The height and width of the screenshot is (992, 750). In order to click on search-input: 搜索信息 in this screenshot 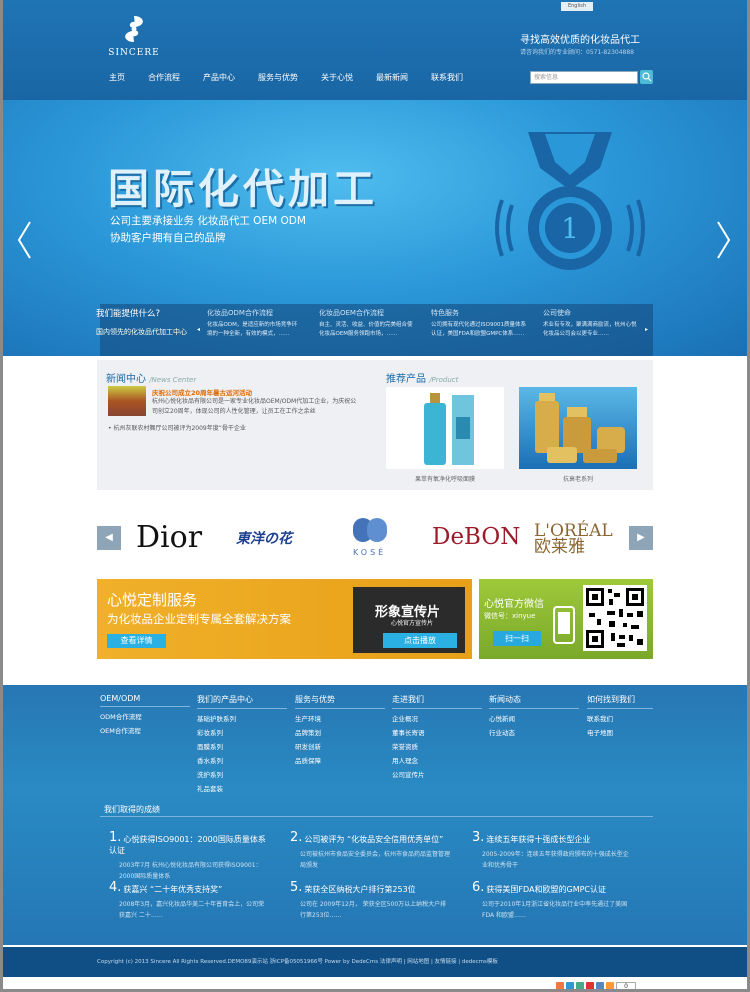, I will do `click(584, 77)`.